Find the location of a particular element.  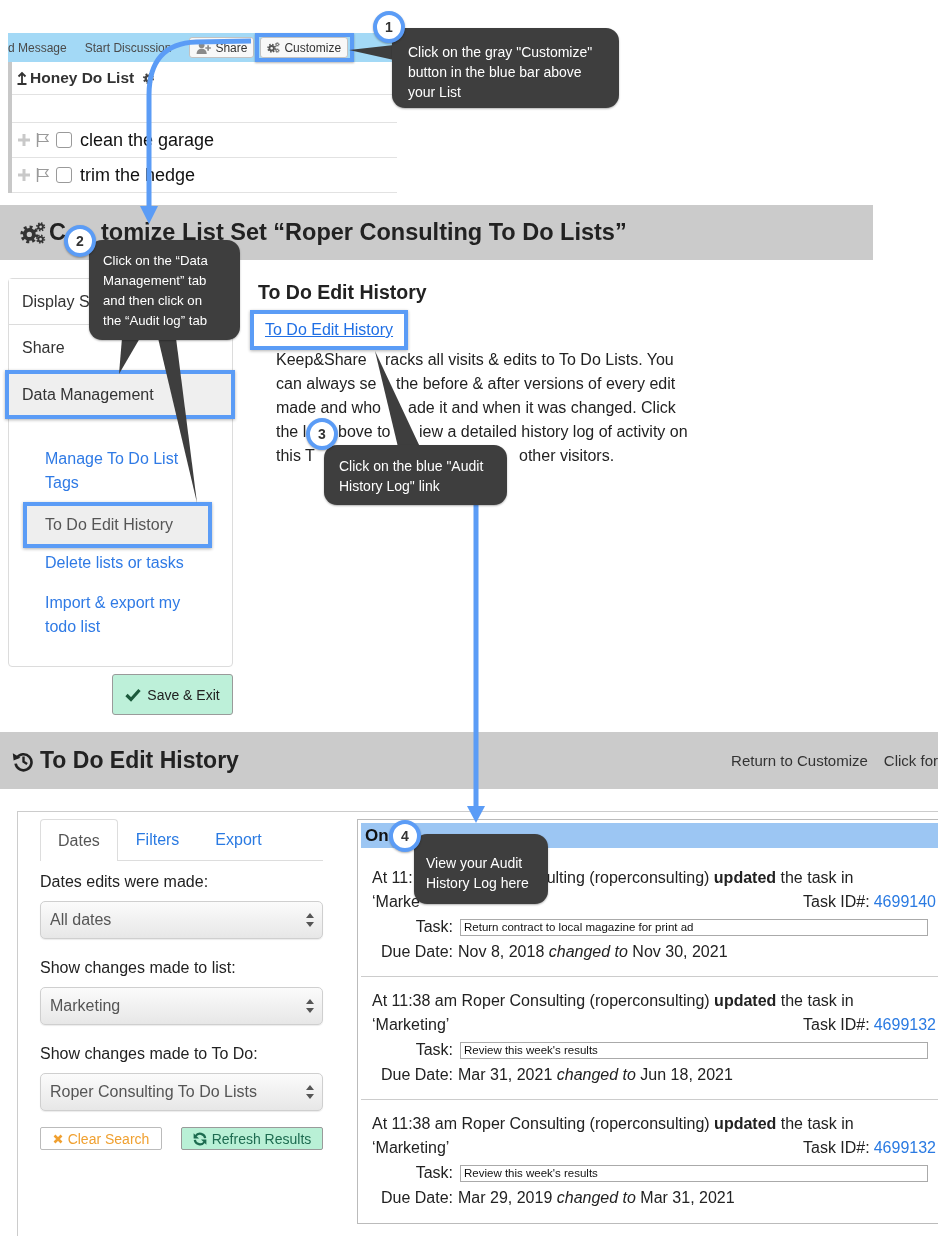

filter-tab: Dates is located at coordinates (79, 840).